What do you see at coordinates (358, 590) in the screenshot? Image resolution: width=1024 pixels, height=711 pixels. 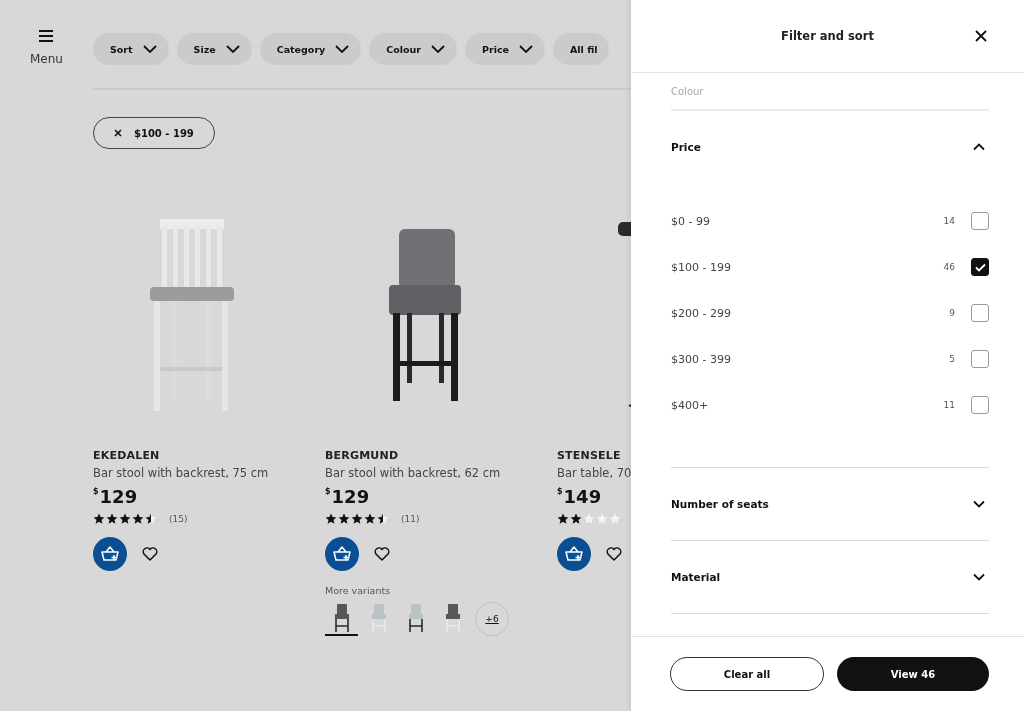 I see `variants-label: More variants` at bounding box center [358, 590].